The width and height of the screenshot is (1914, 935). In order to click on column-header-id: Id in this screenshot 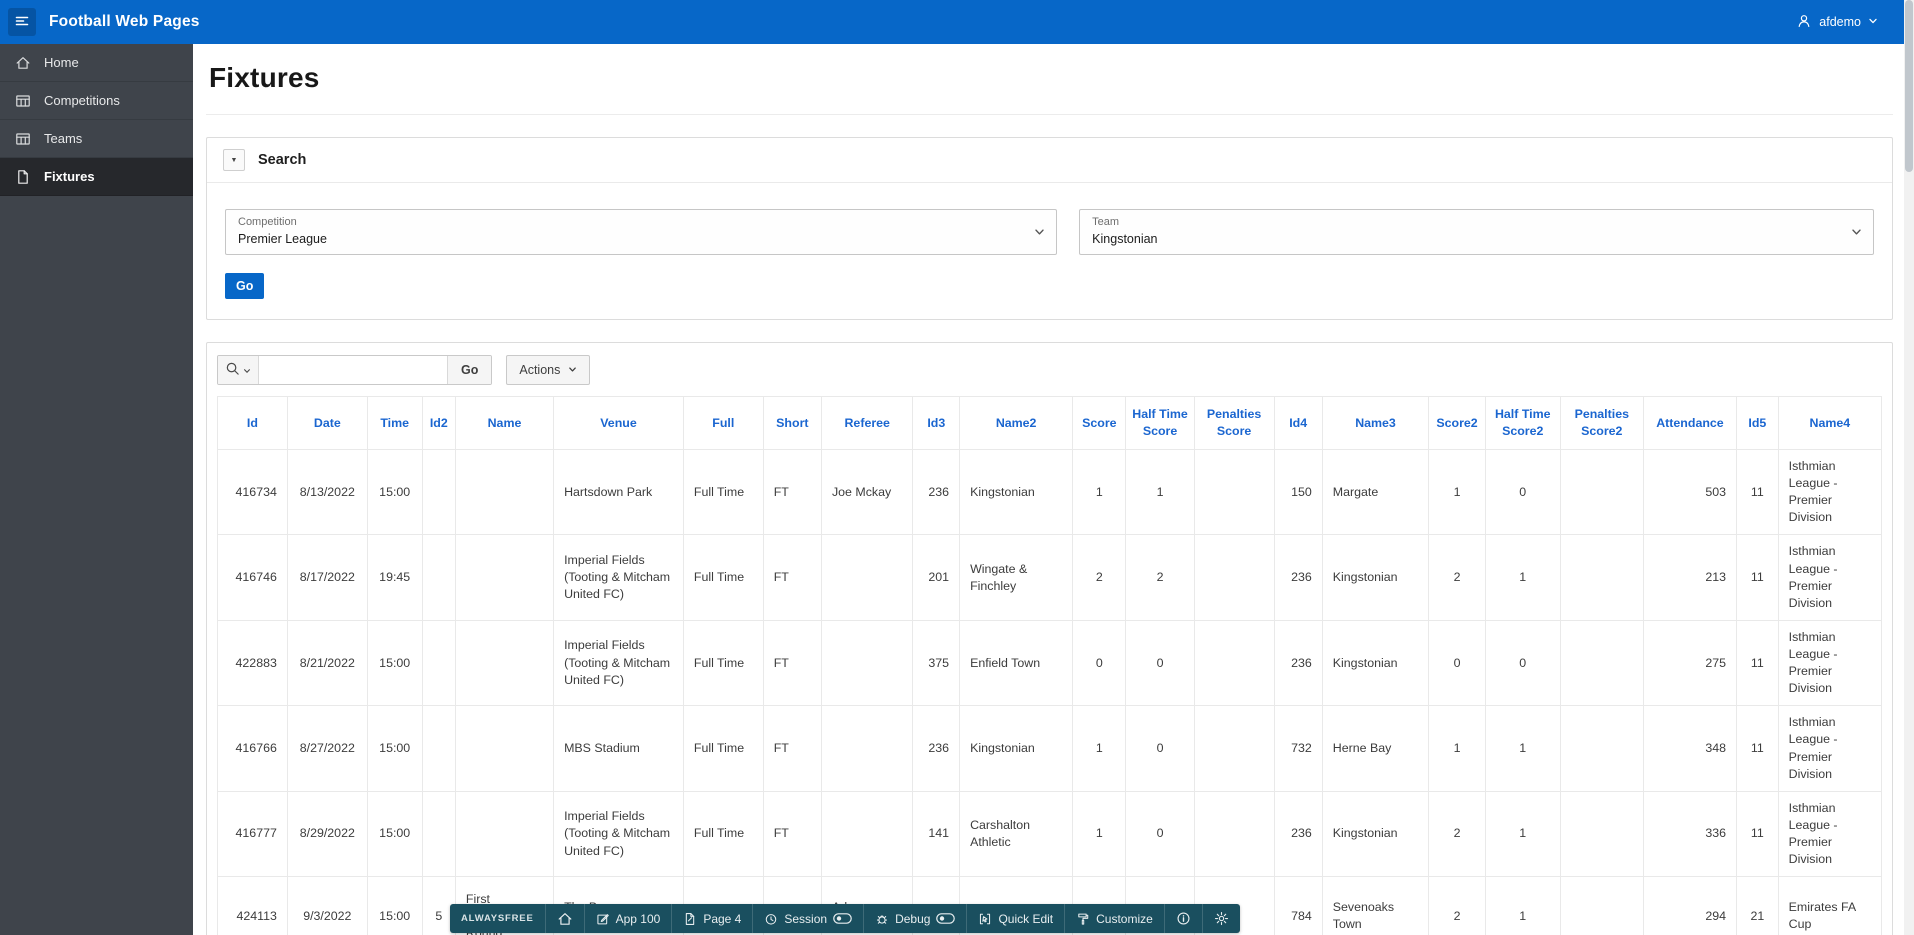, I will do `click(252, 423)`.